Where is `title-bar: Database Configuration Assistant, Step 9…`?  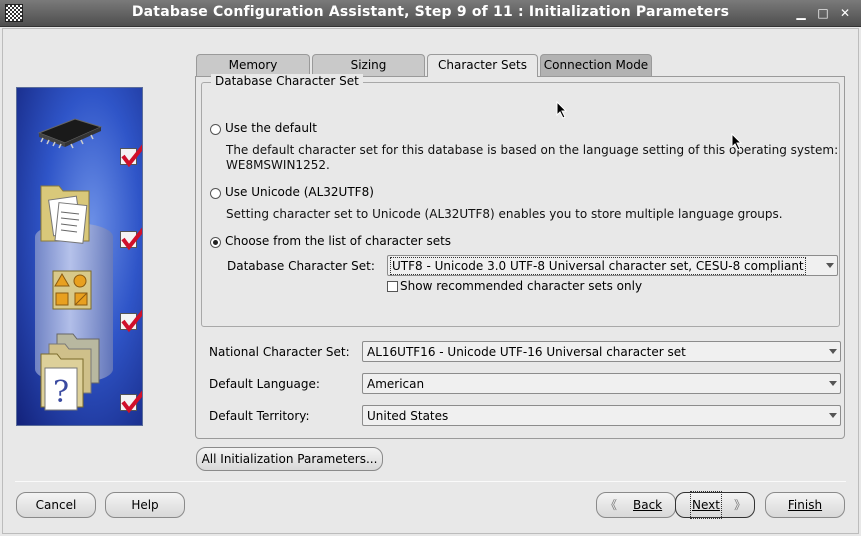 title-bar: Database Configuration Assistant, Step 9… is located at coordinates (430, 13).